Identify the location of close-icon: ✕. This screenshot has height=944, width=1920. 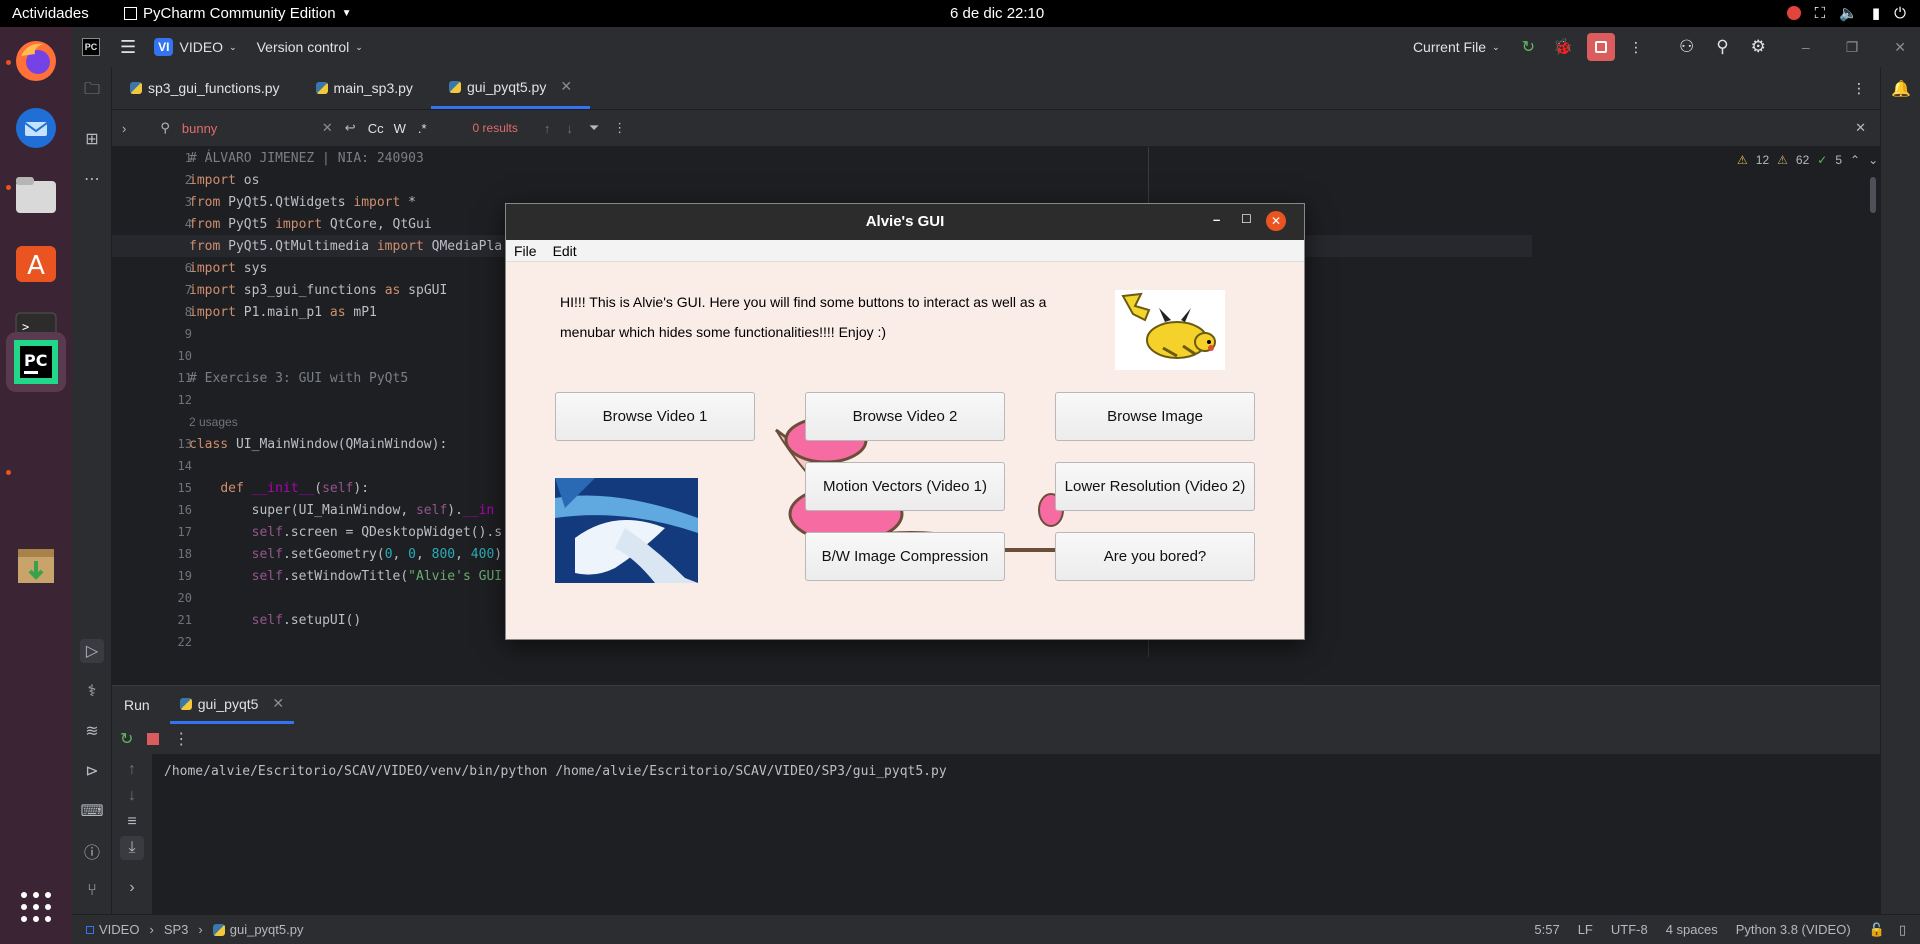
(1276, 221).